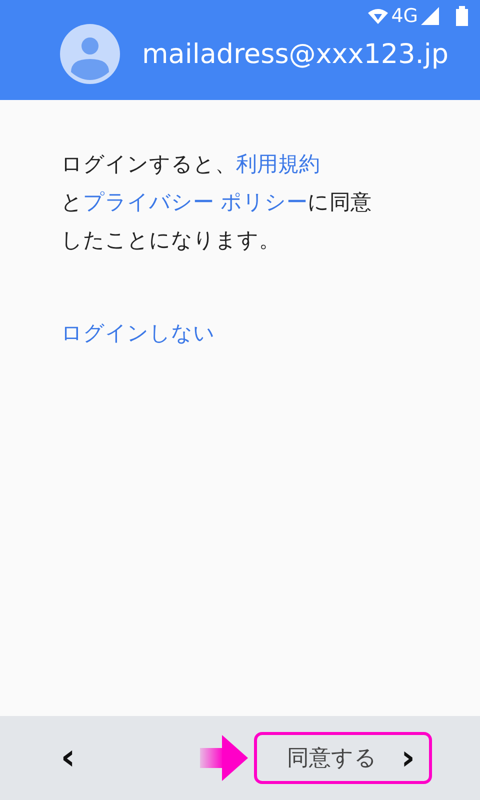 The image size is (480, 800). Describe the element at coordinates (295, 54) in the screenshot. I see `account-email: mailadress@xxx123.jp` at that location.